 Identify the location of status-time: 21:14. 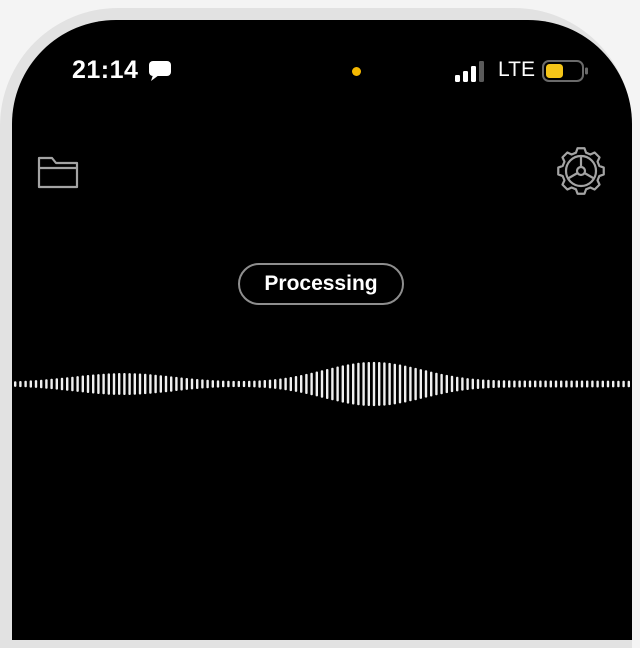
(105, 70).